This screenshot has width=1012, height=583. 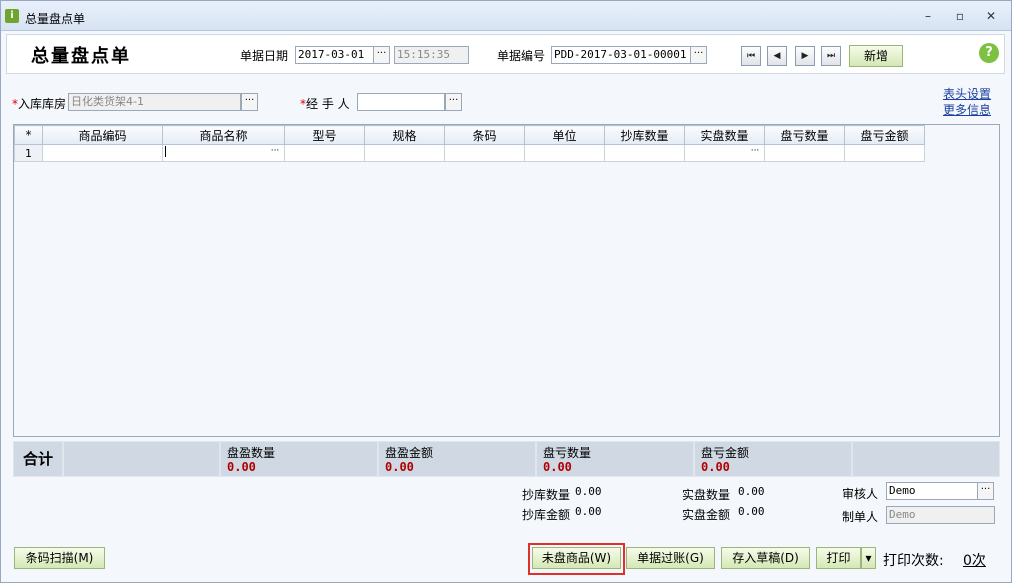 I want to click on prev-record-button: ◀, so click(x=777, y=56).